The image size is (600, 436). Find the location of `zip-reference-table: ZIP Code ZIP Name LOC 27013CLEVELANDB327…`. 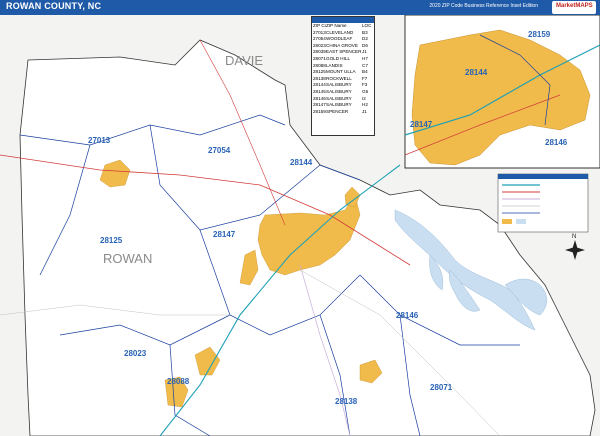

zip-reference-table: ZIP Code ZIP Name LOC 27013CLEVELANDB327… is located at coordinates (343, 76).